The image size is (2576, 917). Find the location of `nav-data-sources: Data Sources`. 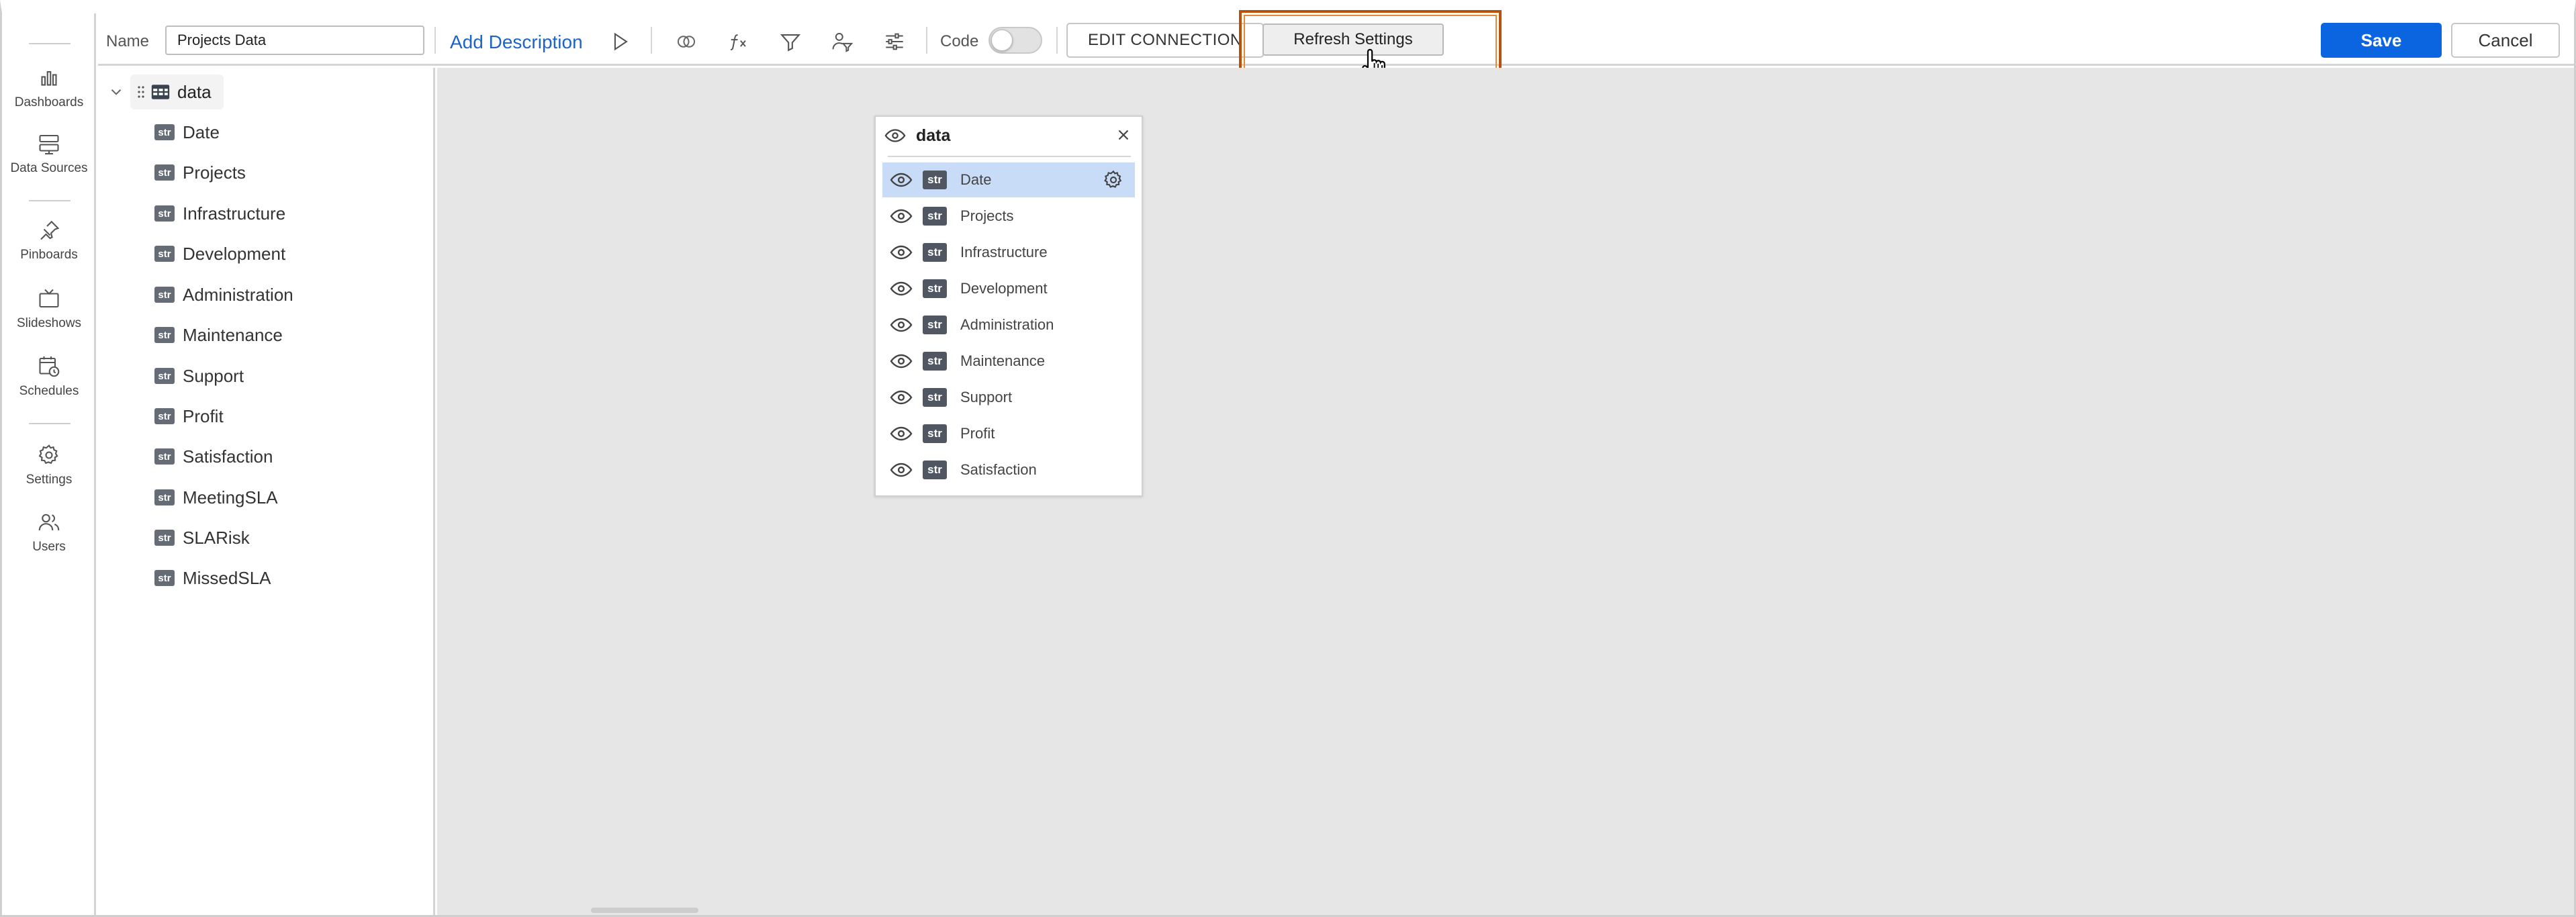

nav-data-sources: Data Sources is located at coordinates (49, 162).